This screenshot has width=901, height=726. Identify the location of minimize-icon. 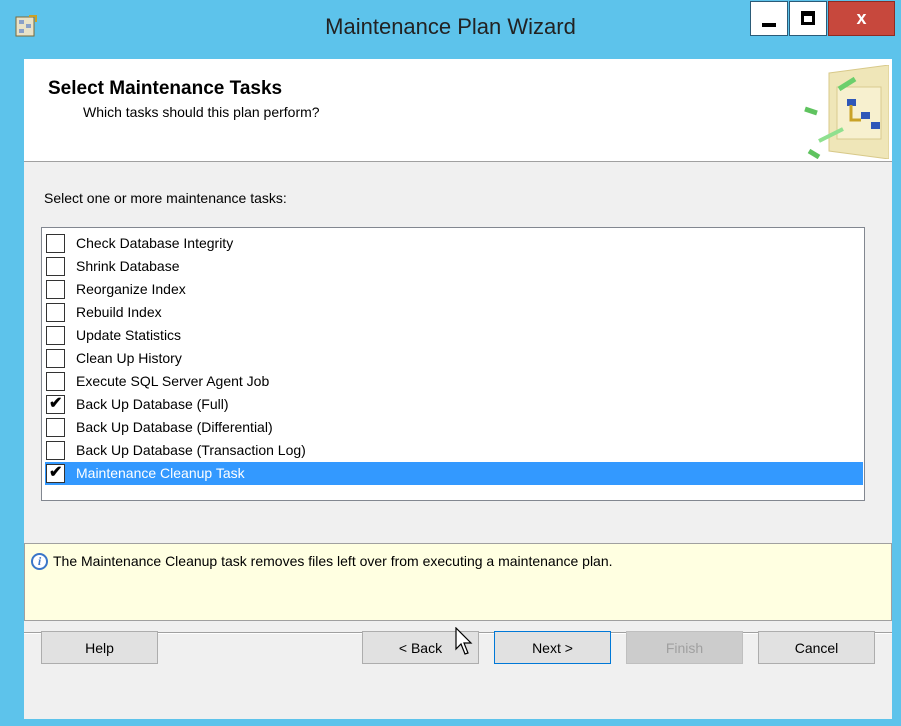
(769, 25).